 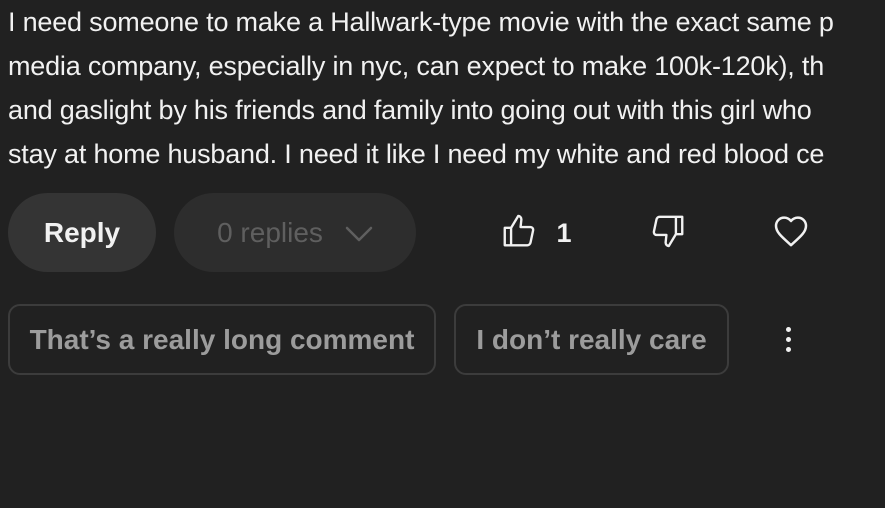 I want to click on like-button: 1, so click(x=536, y=233).